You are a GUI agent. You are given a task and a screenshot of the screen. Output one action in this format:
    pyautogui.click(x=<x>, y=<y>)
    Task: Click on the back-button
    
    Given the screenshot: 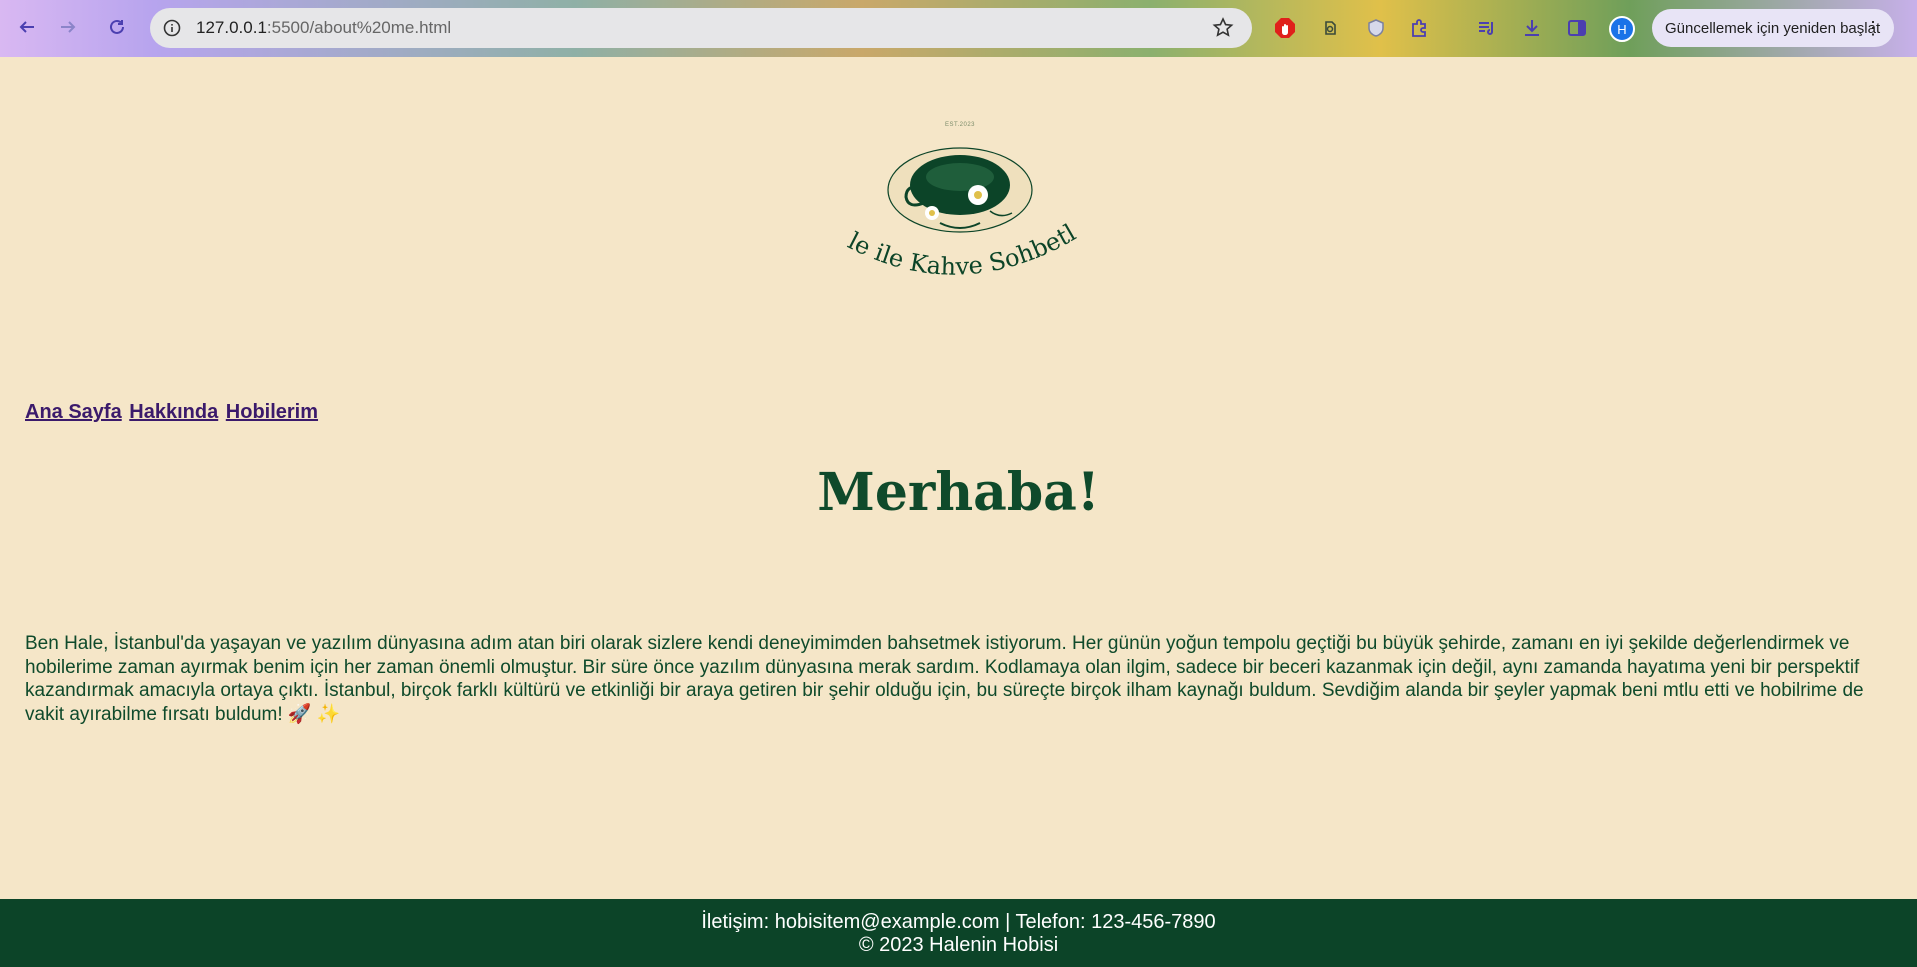 What is the action you would take?
    pyautogui.click(x=27, y=27)
    